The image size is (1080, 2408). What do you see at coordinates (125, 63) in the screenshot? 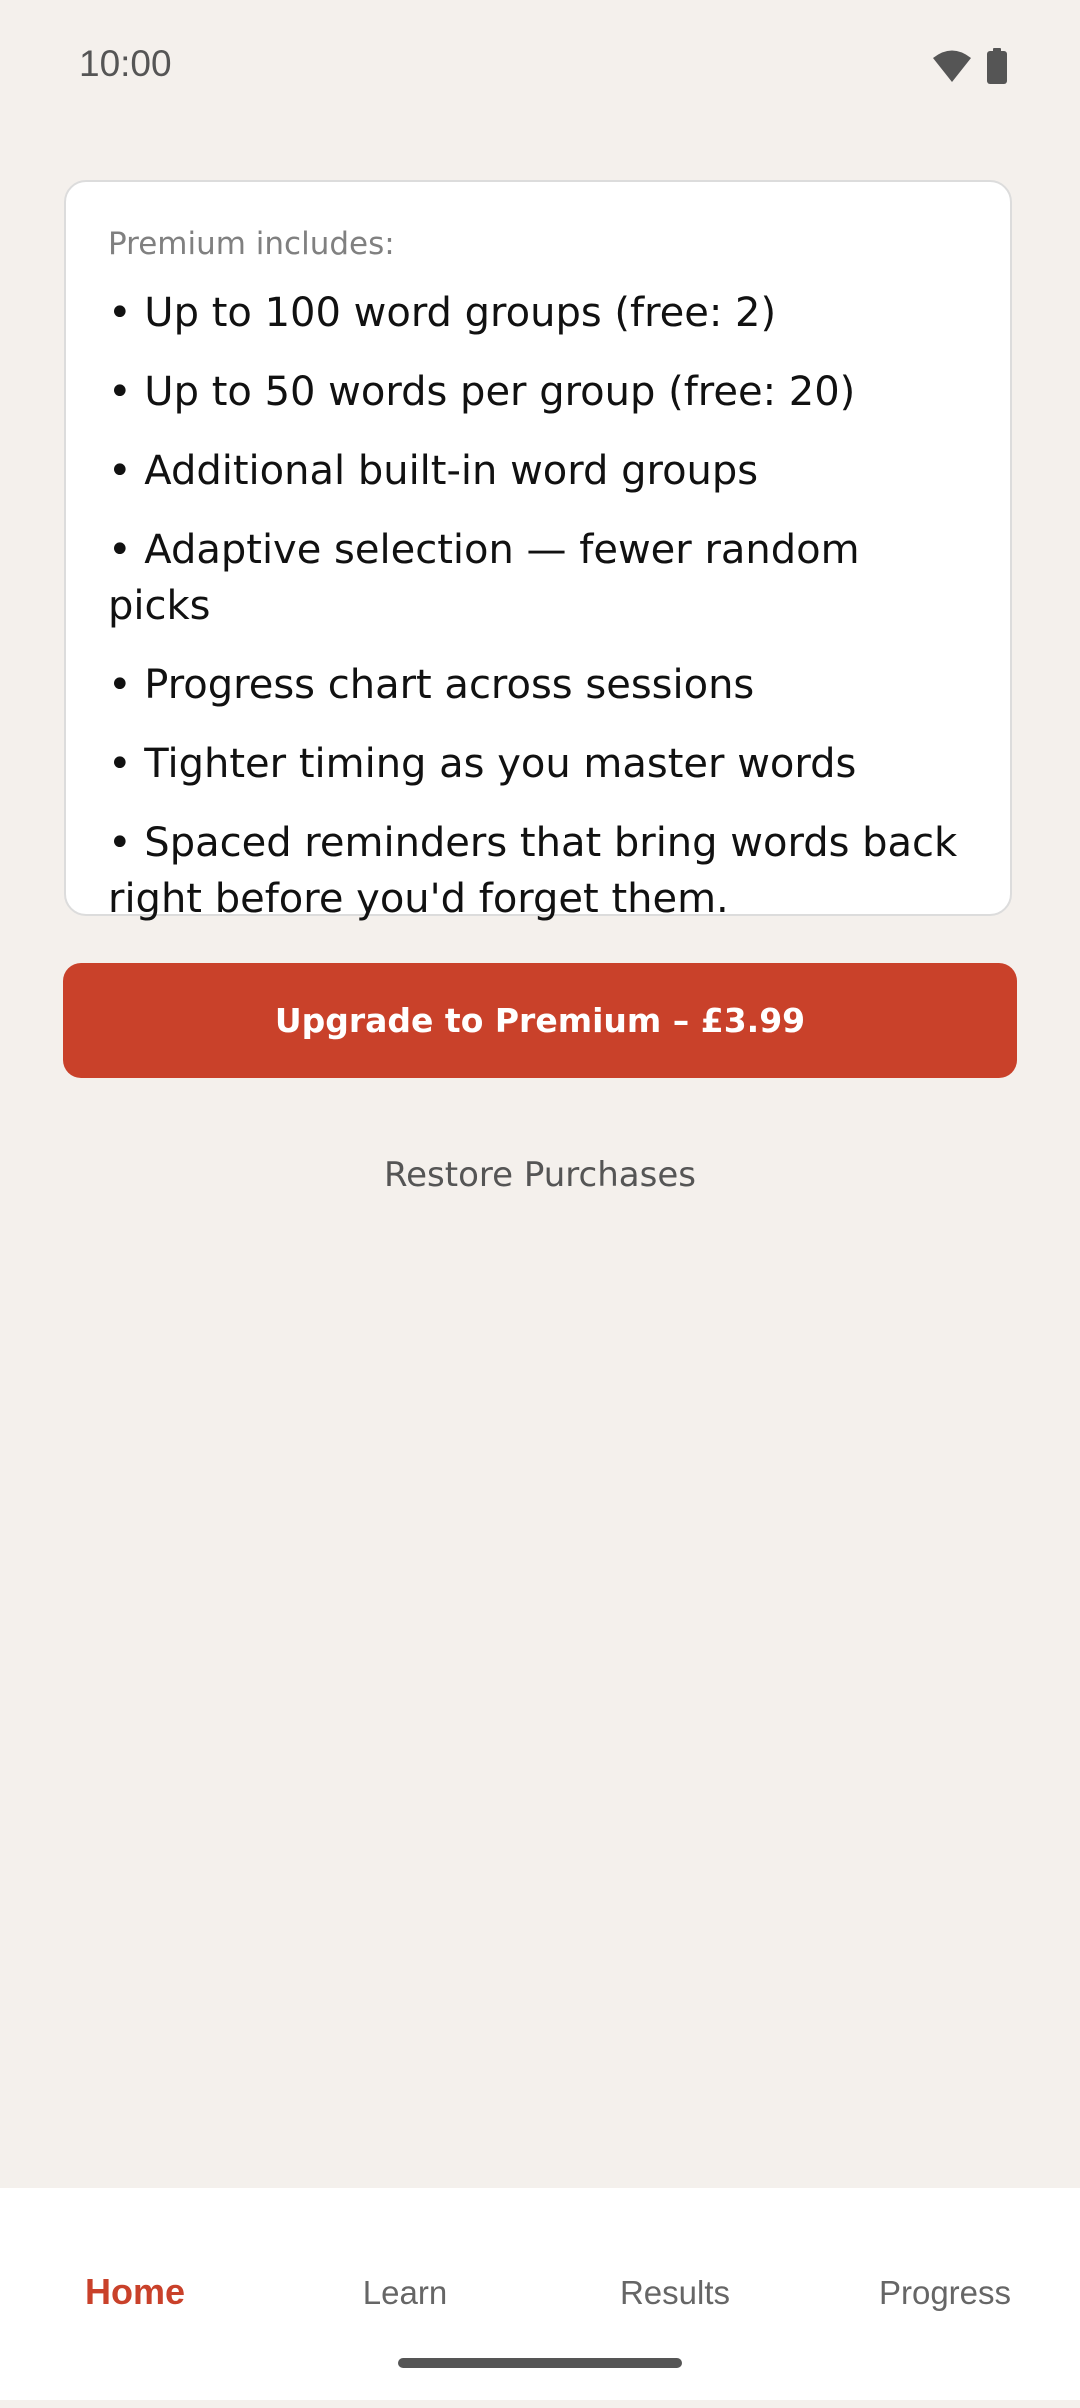
I see `status-time: 10:00` at bounding box center [125, 63].